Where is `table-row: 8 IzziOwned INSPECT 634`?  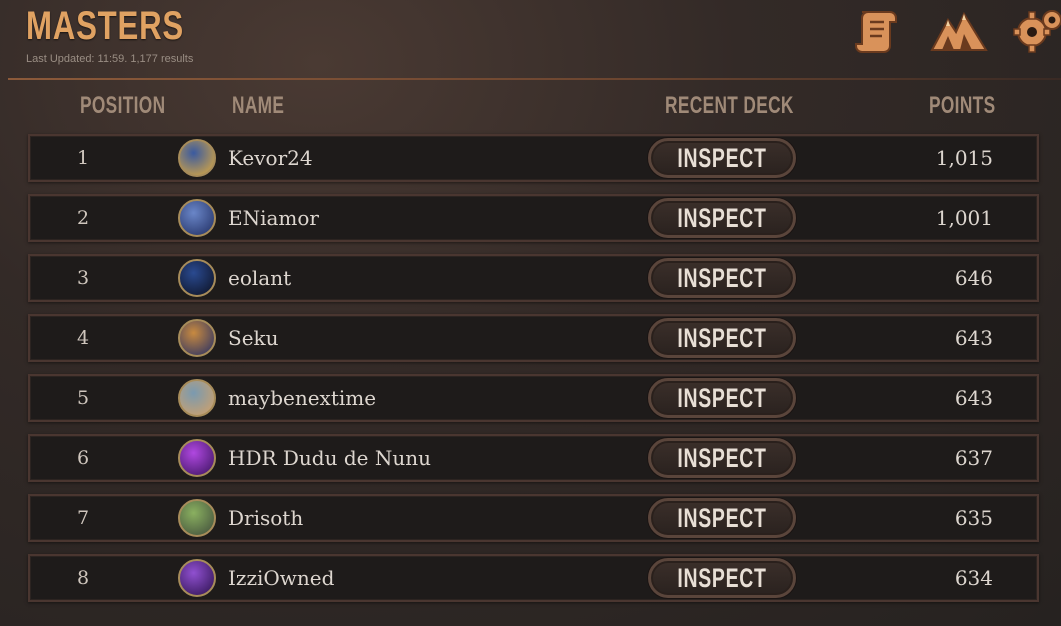 table-row: 8 IzziOwned INSPECT 634 is located at coordinates (533, 578).